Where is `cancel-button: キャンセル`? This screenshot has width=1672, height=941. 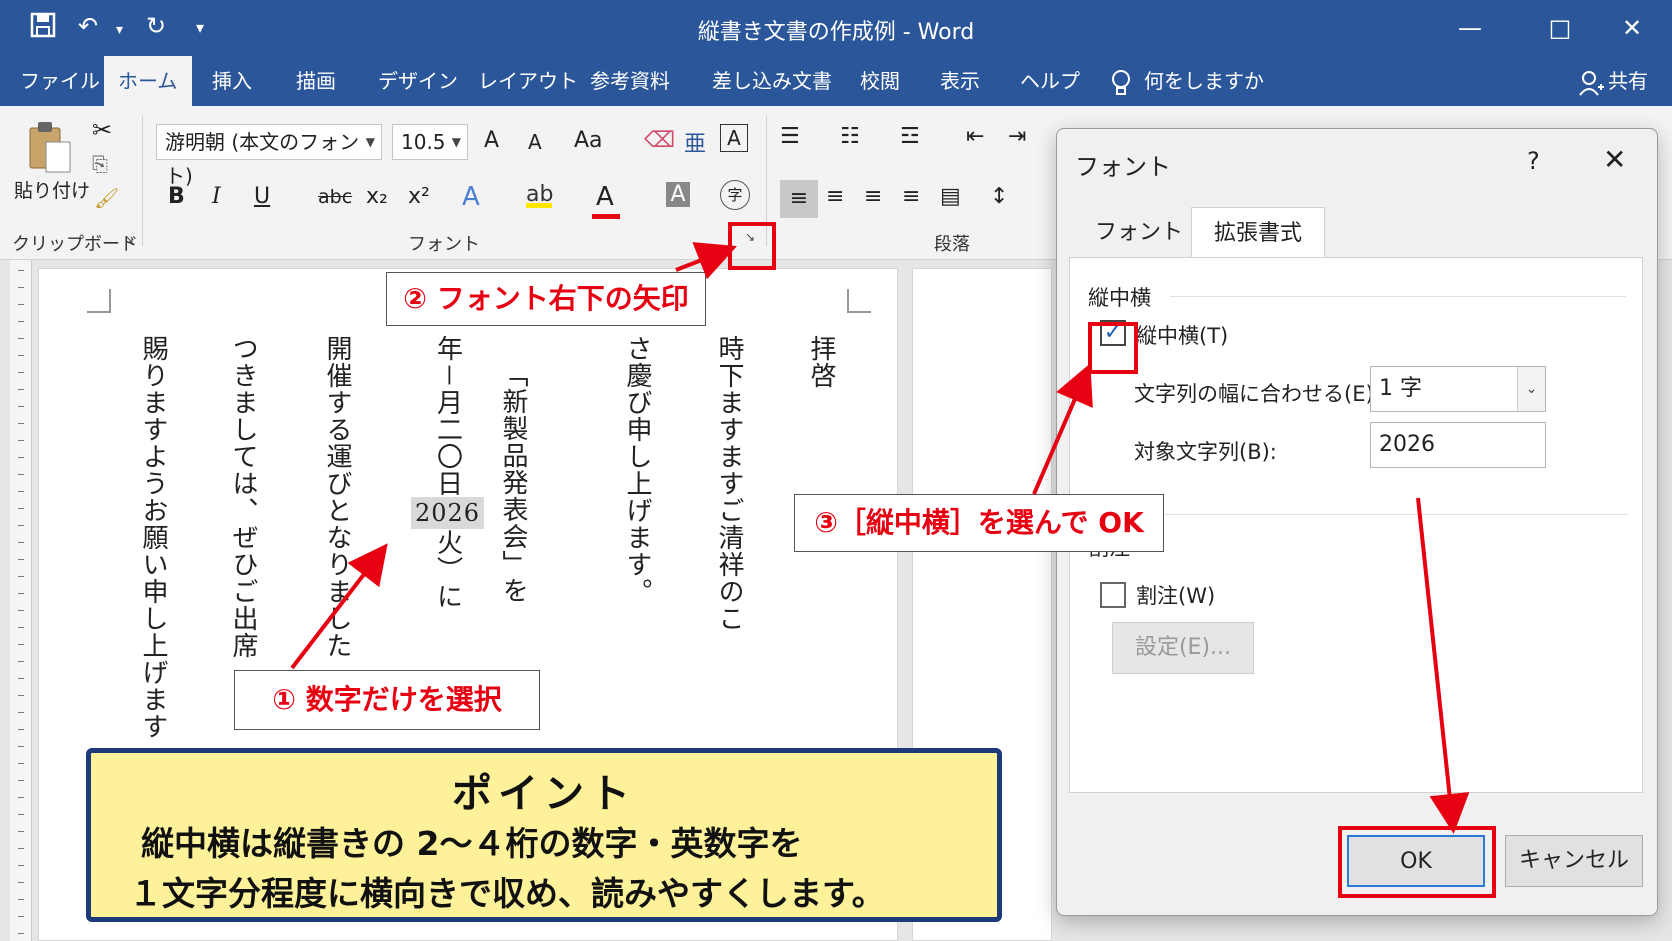 cancel-button: キャンセル is located at coordinates (1574, 861).